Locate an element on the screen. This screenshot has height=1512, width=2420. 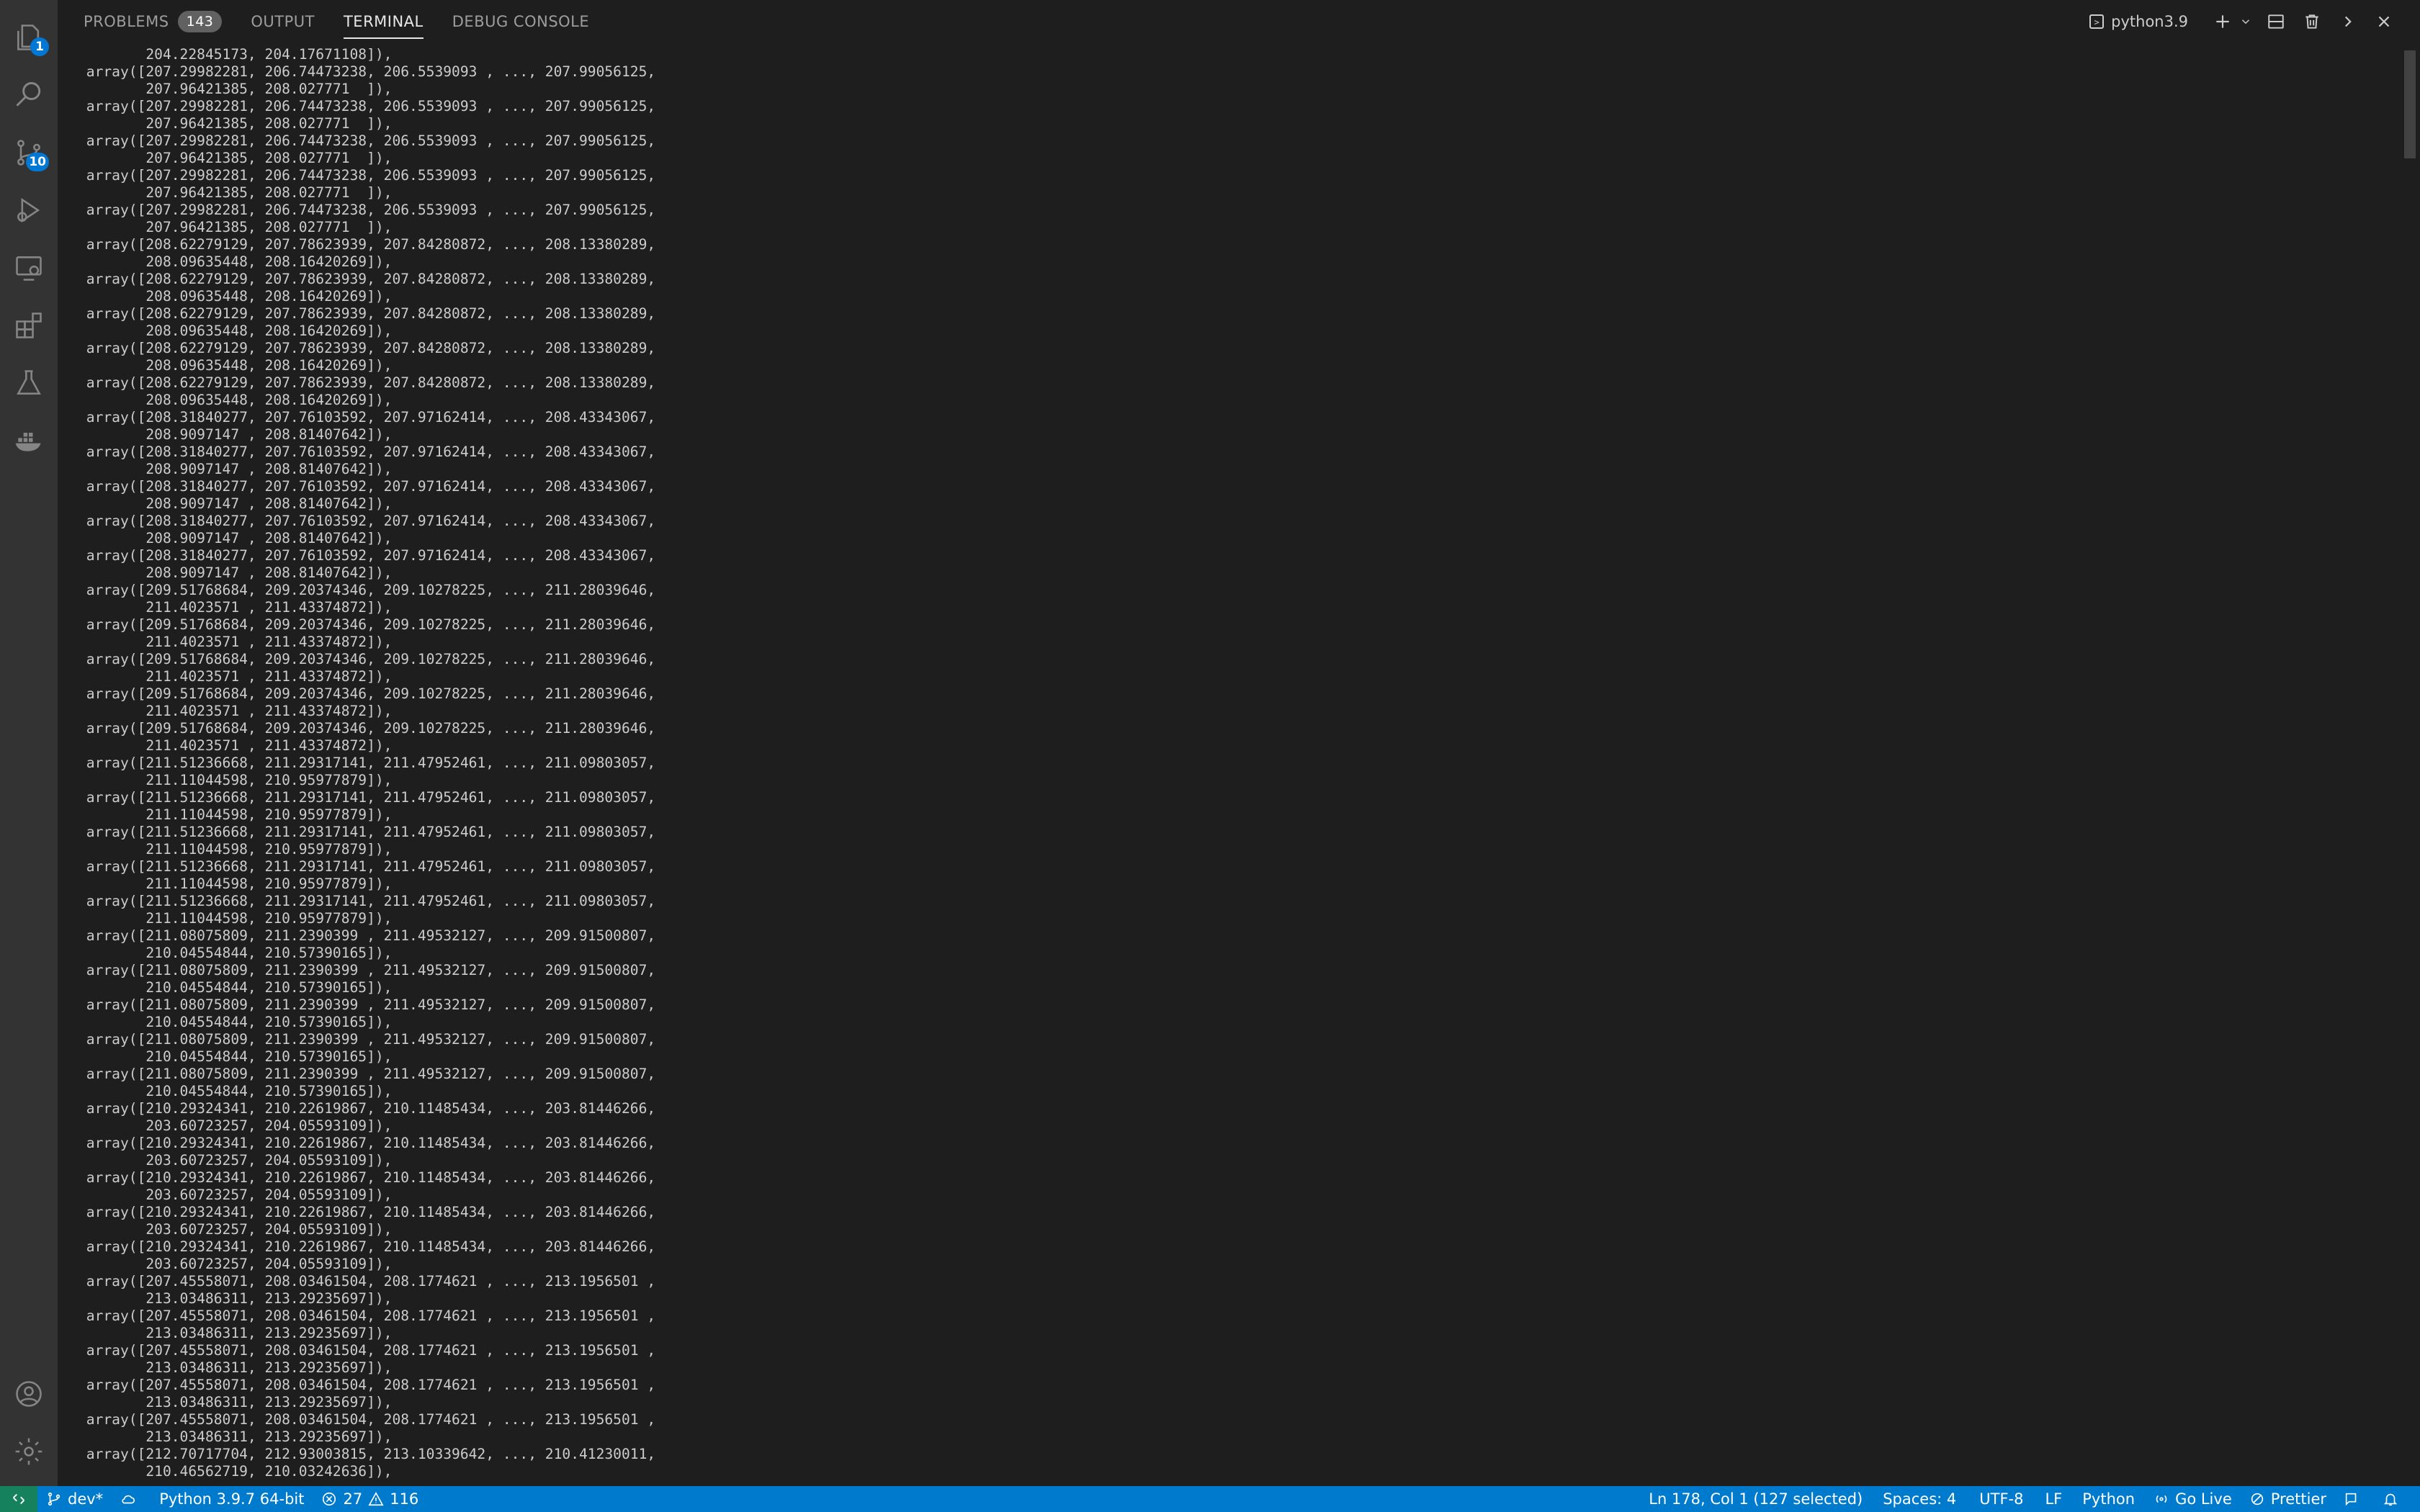
cloud-icon is located at coordinates (128, 1499).